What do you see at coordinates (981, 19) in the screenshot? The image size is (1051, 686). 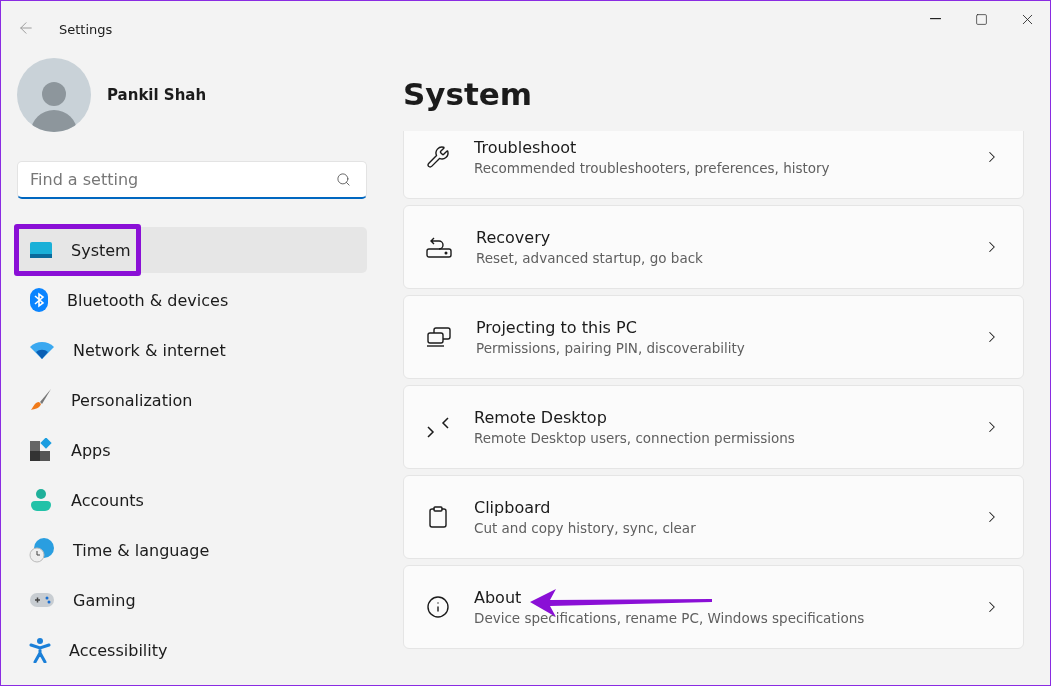 I see `maximize-icon` at bounding box center [981, 19].